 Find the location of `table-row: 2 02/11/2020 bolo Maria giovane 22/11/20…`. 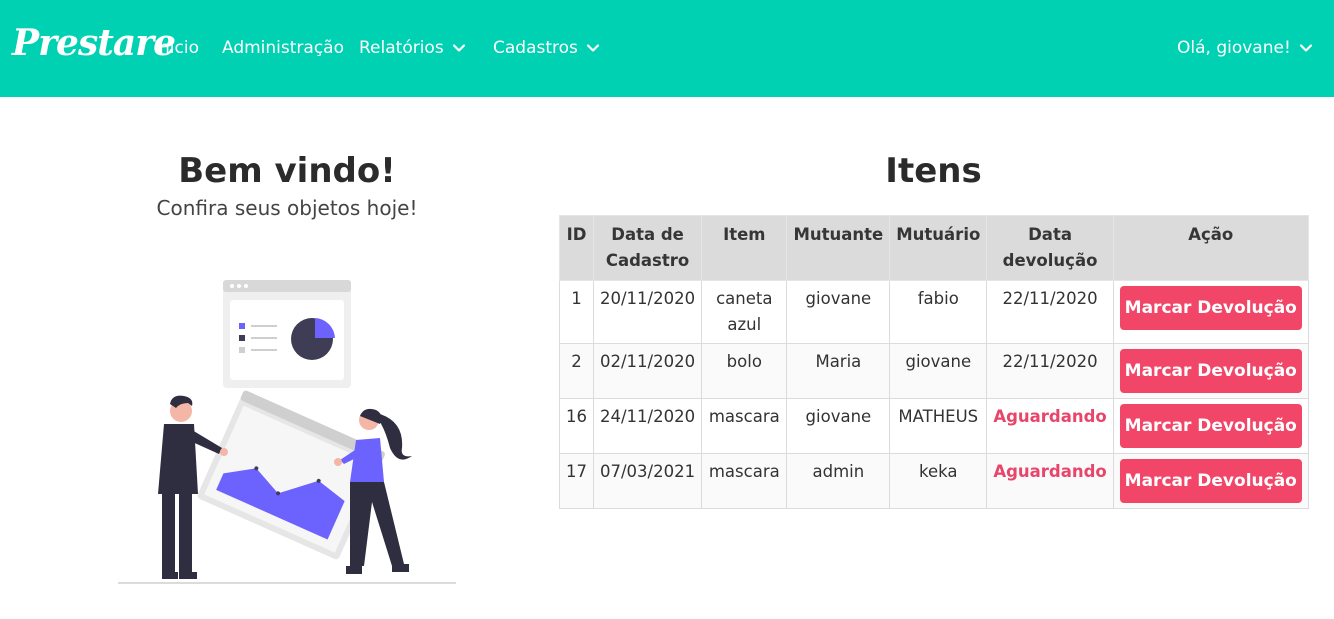

table-row: 2 02/11/2020 bolo Maria giovane 22/11/20… is located at coordinates (934, 371).